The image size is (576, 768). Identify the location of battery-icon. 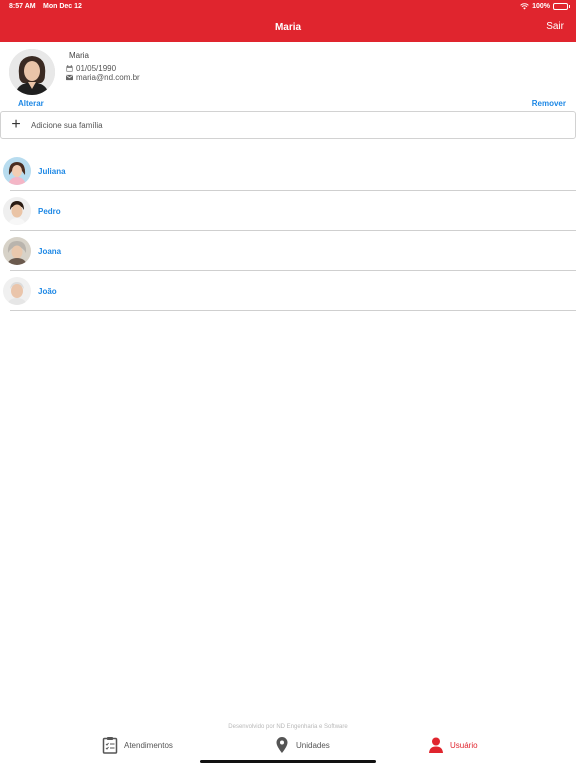
(561, 6).